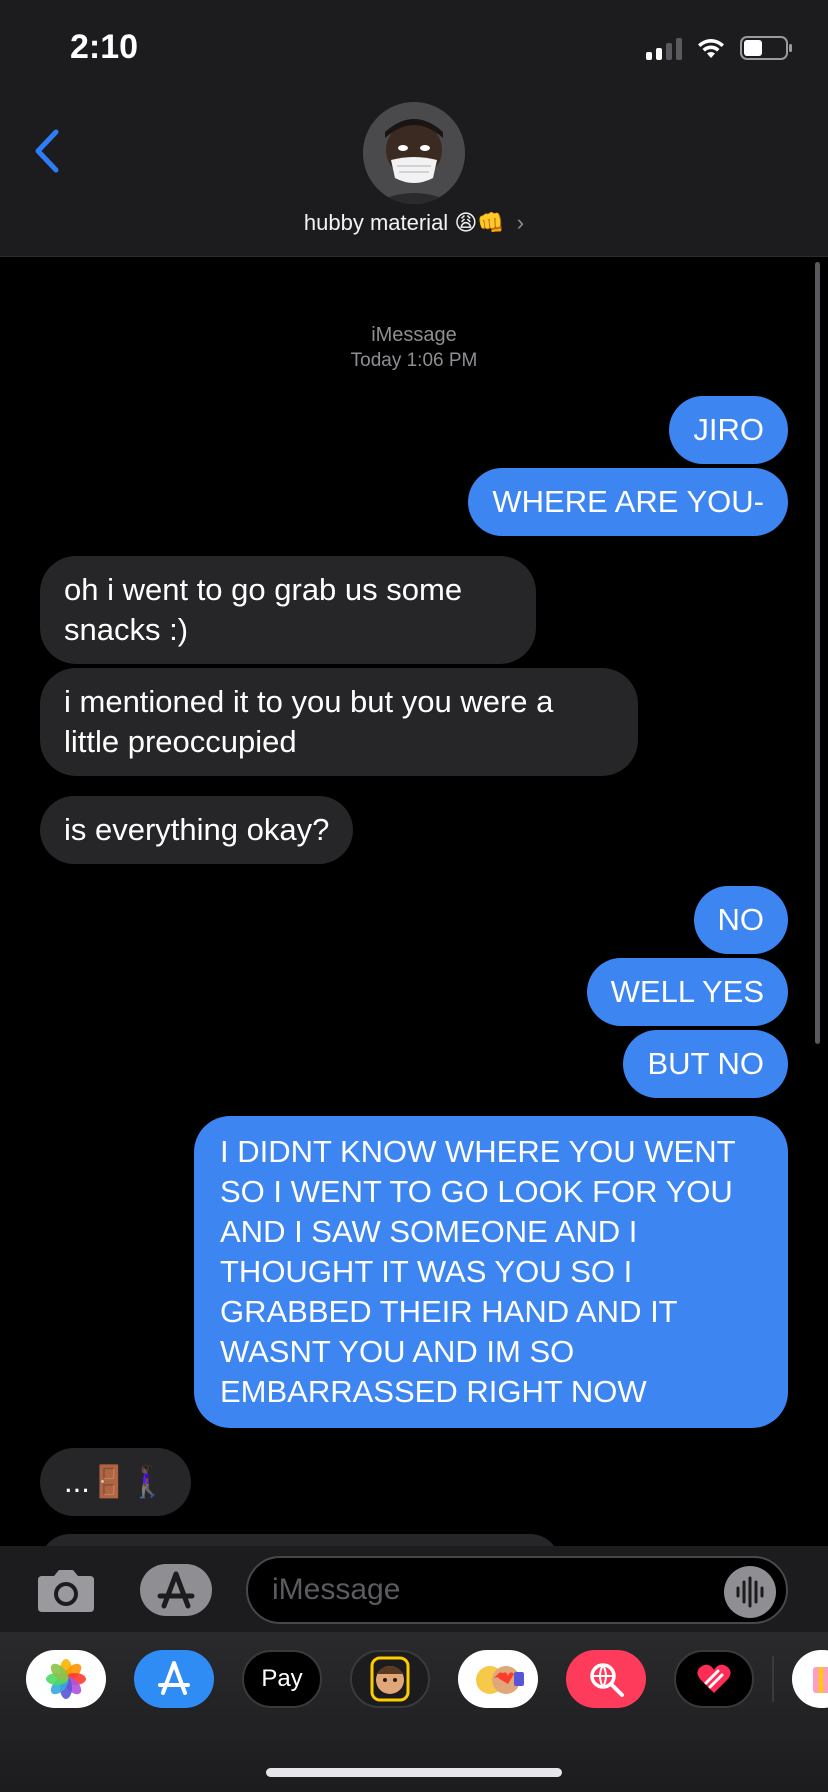 The image size is (828, 1792). I want to click on message-bubble-received: is everything okay?, so click(197, 830).